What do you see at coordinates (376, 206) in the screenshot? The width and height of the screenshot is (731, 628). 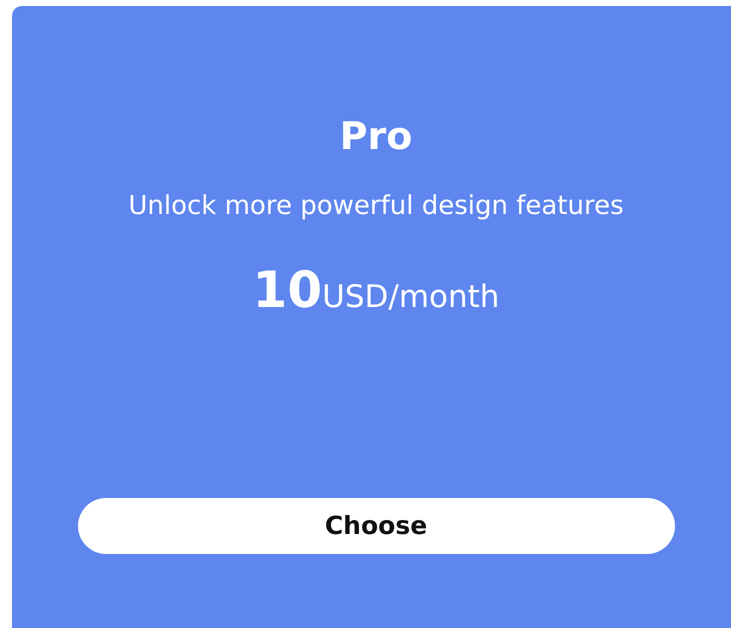 I see `plan-description: Unlock more powerful design features` at bounding box center [376, 206].